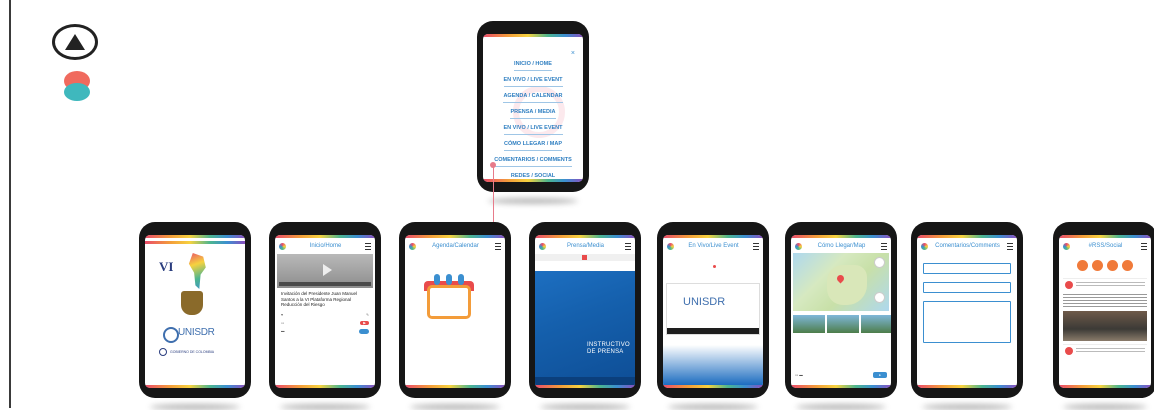 This screenshot has width=1154, height=410. I want to click on screen-title: #RSS/Social, so click(1105, 246).